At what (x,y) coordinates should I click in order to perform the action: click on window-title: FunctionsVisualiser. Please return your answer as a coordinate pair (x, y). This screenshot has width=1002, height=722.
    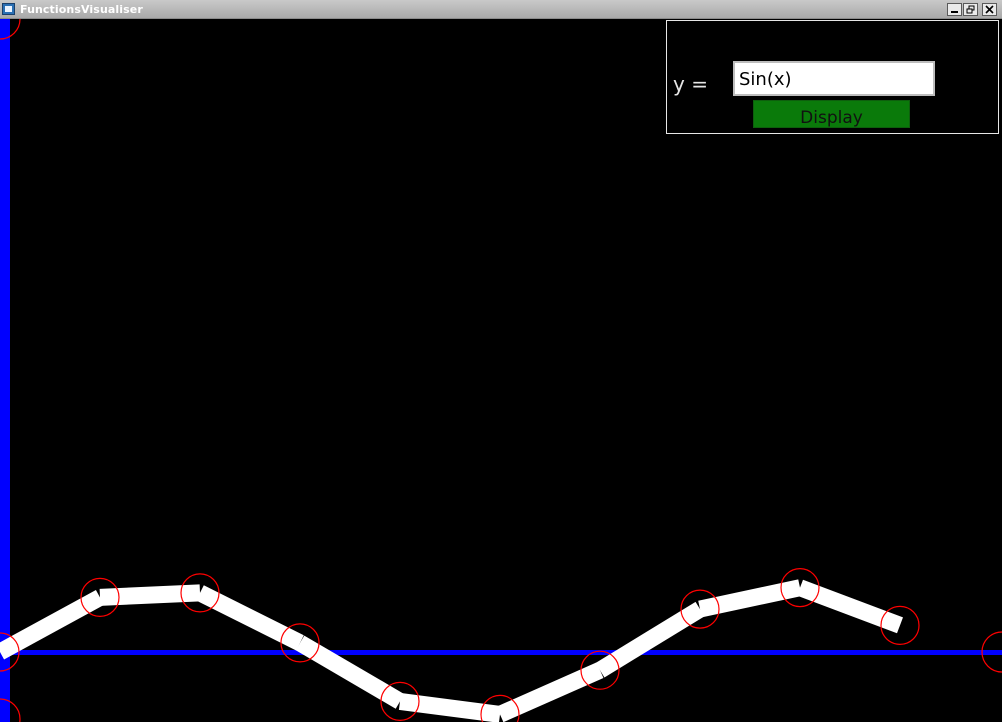
    Looking at the image, I should click on (81, 9).